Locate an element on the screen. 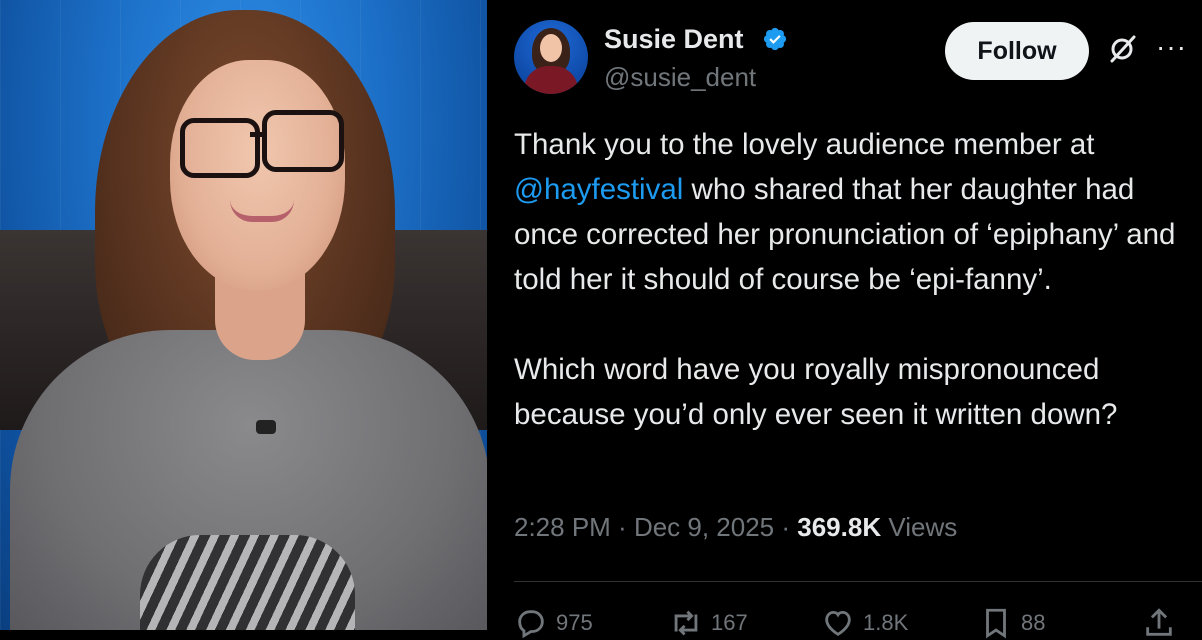  more-icon: ··· is located at coordinates (1171, 47).